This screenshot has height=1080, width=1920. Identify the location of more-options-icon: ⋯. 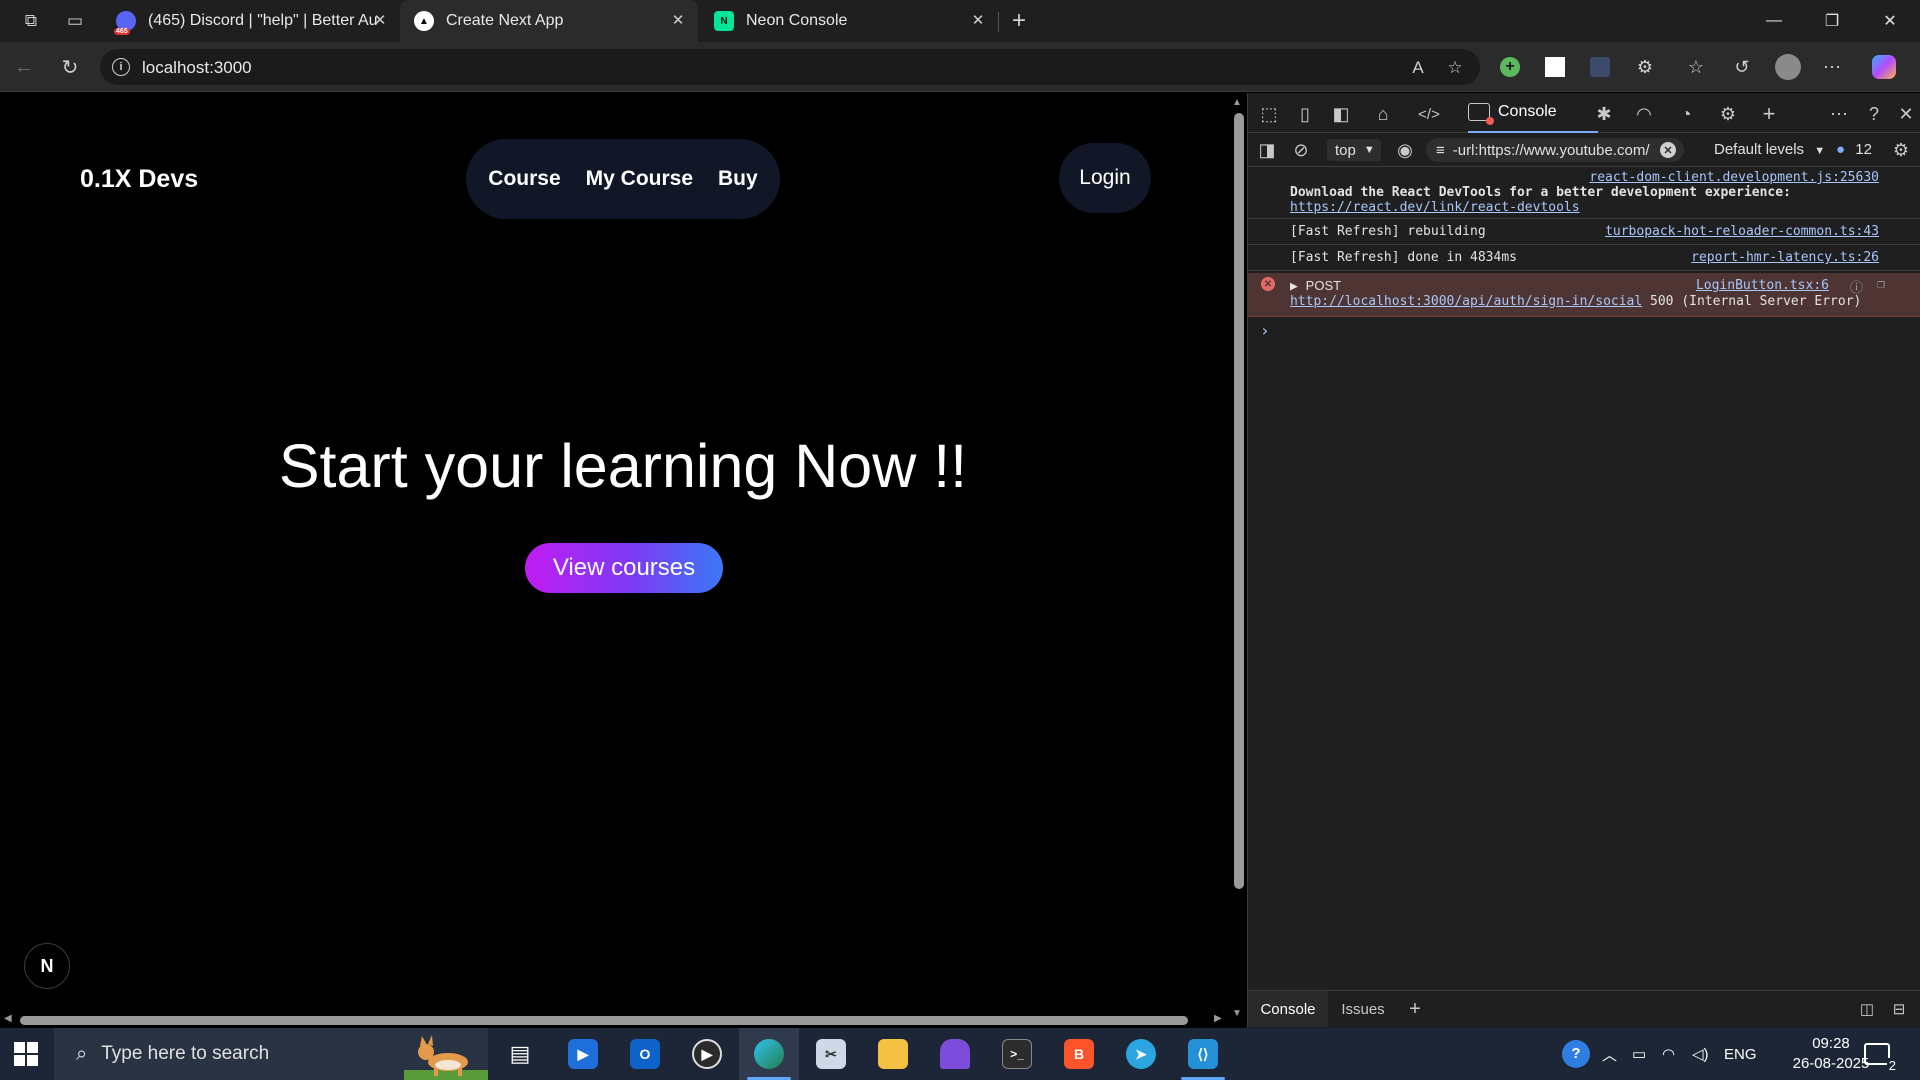
(1839, 114).